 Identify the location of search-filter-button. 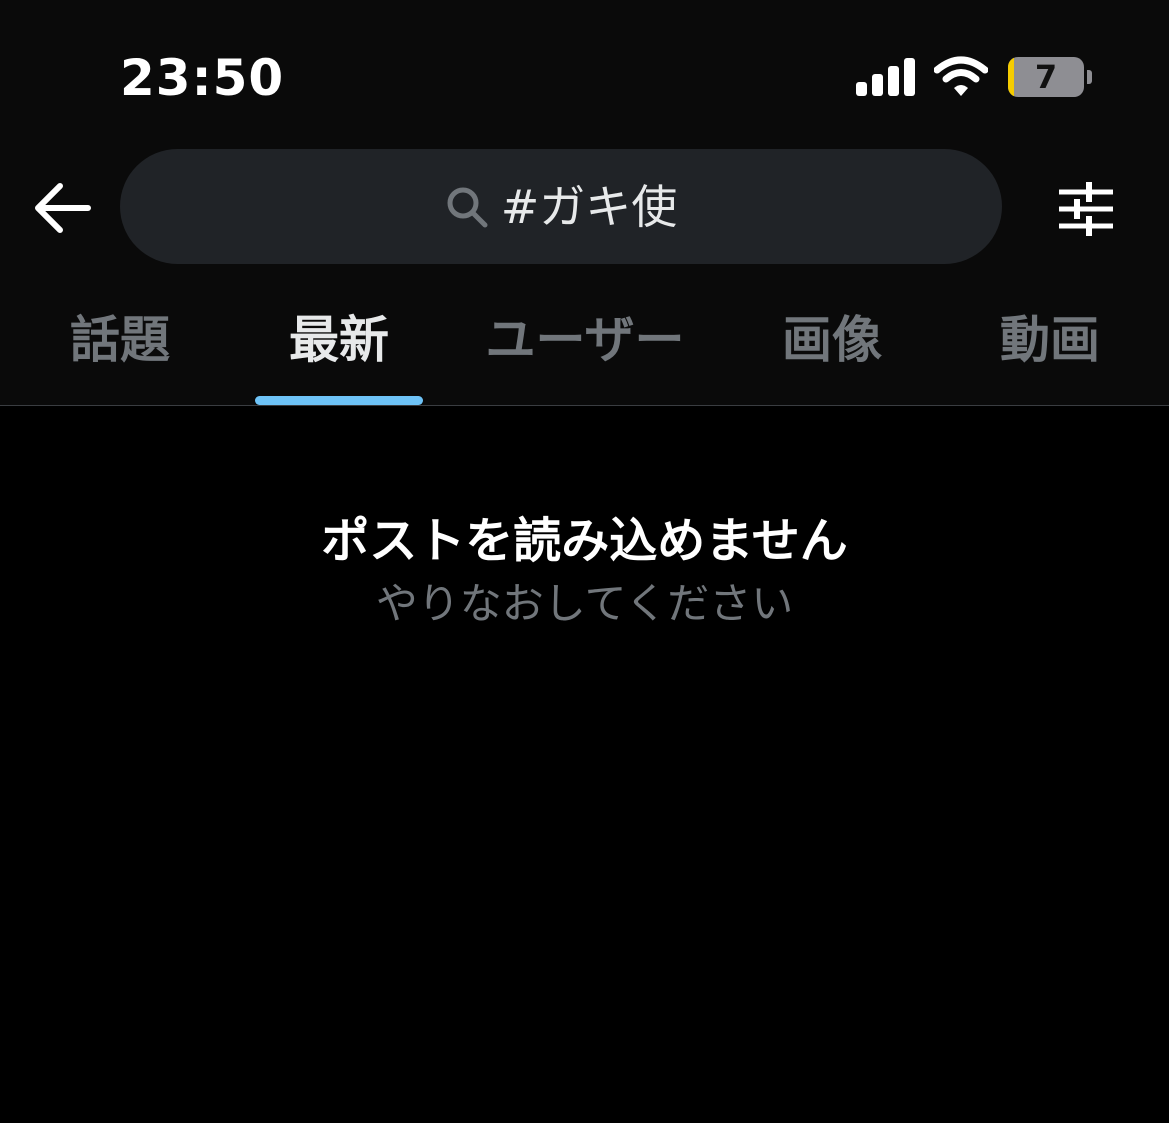
(1086, 208).